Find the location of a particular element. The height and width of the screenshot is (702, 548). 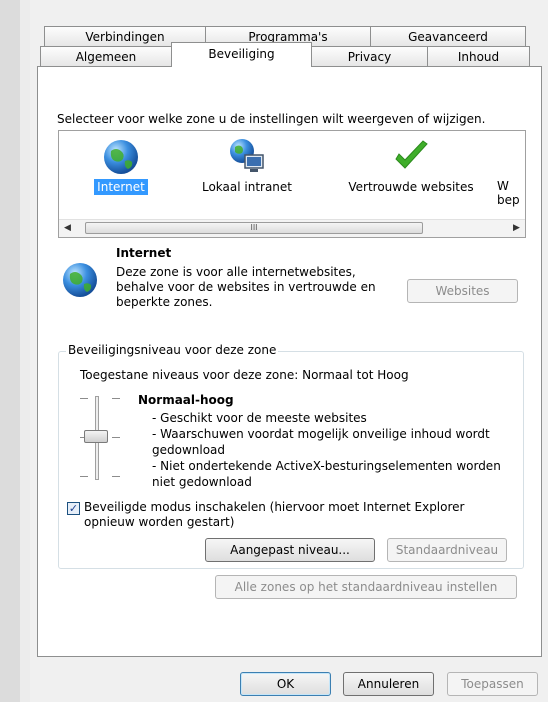

zone-item-beperkte-websites: W bep is located at coordinates (511, 169).